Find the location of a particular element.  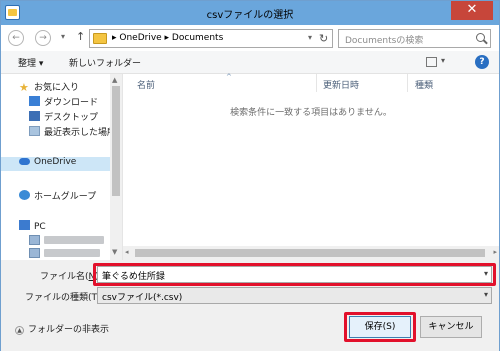

horizontal-scrollbar: ◂ ▸ is located at coordinates (311, 253).